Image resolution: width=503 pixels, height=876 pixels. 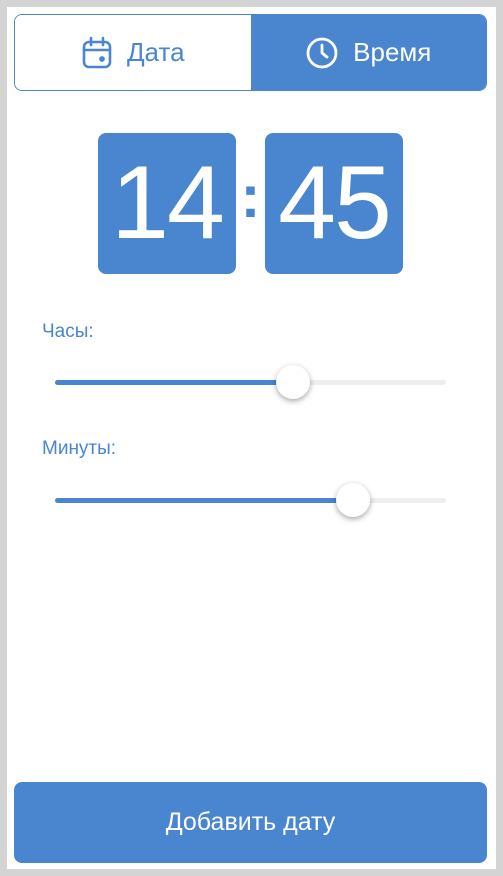 I want to click on minutes-slider, so click(x=250, y=500).